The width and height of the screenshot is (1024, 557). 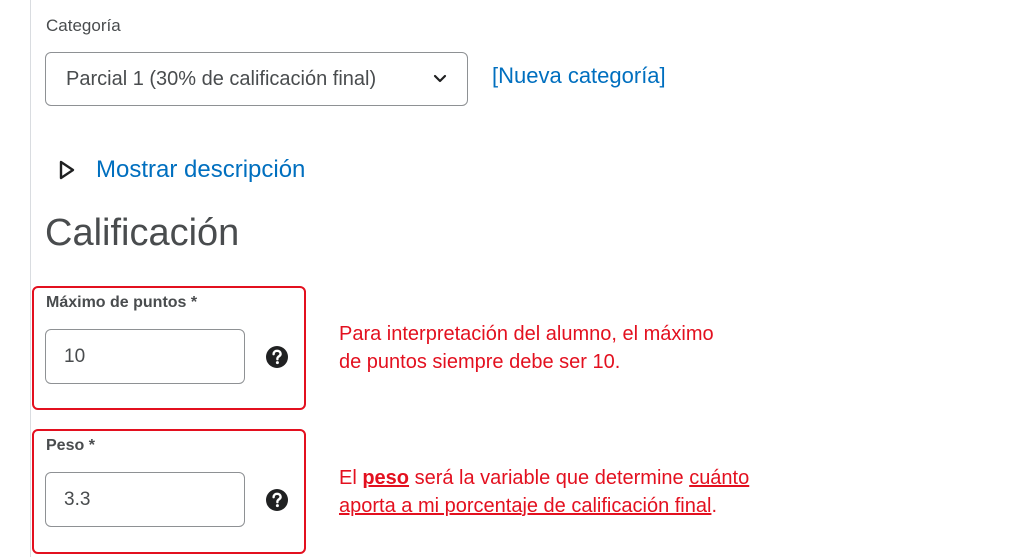 I want to click on section-title: Calificación, so click(x=142, y=233).